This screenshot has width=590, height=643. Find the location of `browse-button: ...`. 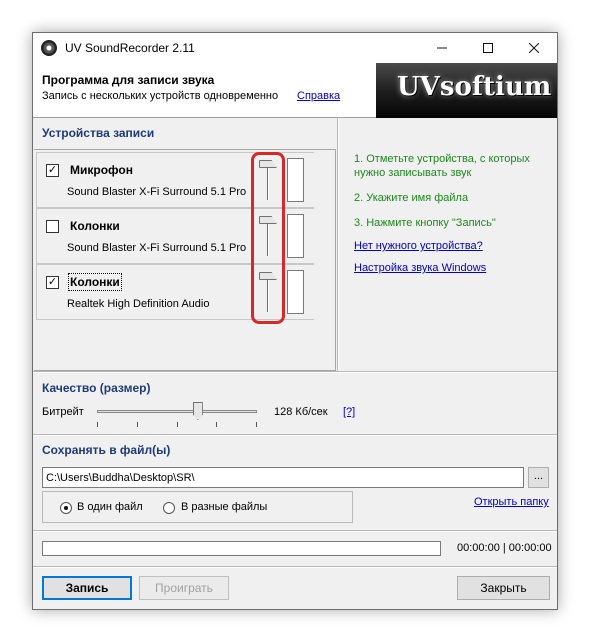

browse-button: ... is located at coordinates (538, 477).